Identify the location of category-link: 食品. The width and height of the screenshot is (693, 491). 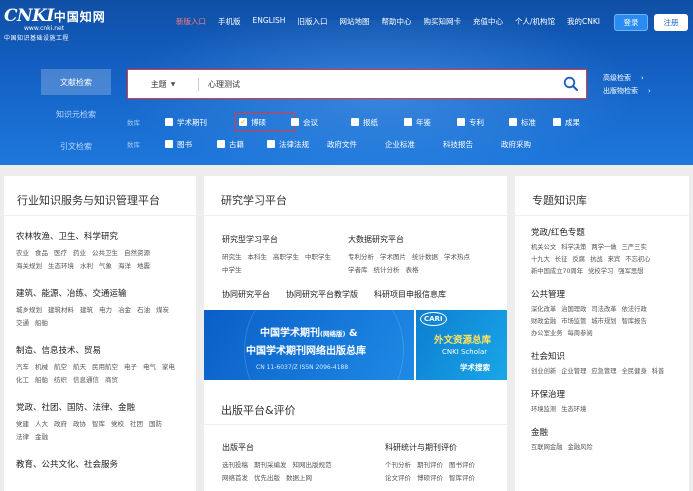
(41, 253).